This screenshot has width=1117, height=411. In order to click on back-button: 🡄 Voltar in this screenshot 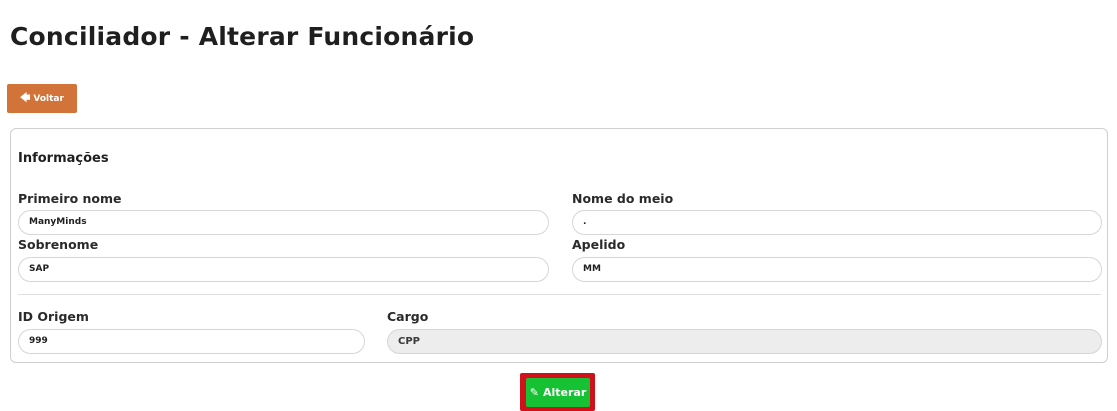, I will do `click(42, 98)`.